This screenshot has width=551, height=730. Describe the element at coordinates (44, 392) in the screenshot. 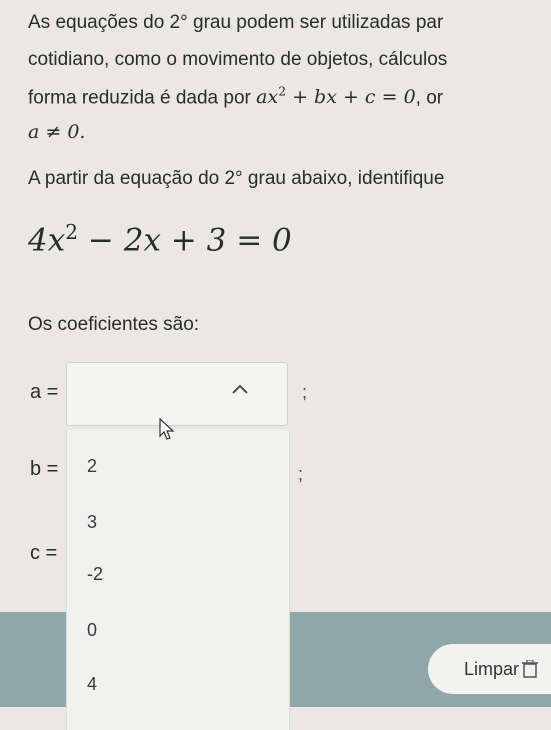

I see `coef-a-label: a =` at that location.